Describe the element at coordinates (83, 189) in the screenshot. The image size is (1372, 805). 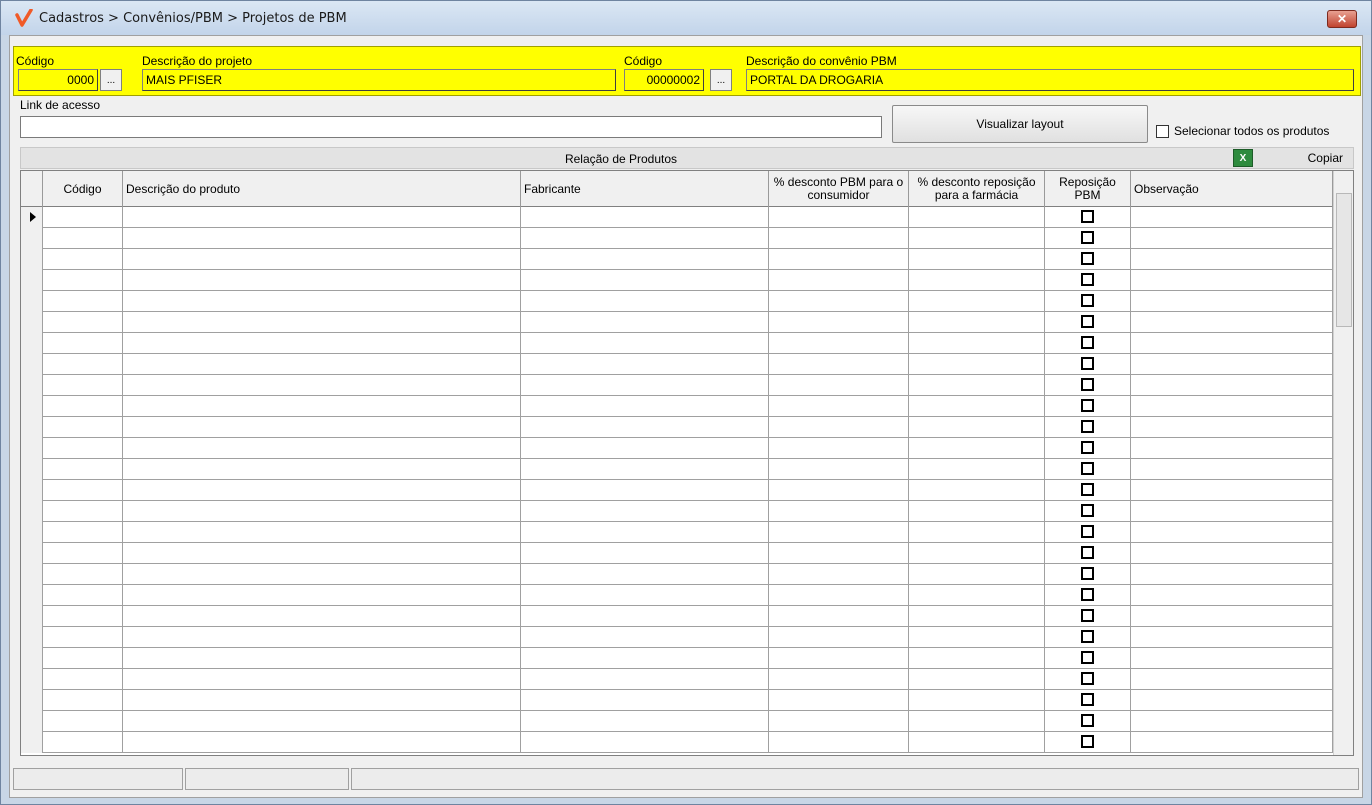
I see `header-codigo: Código` at that location.